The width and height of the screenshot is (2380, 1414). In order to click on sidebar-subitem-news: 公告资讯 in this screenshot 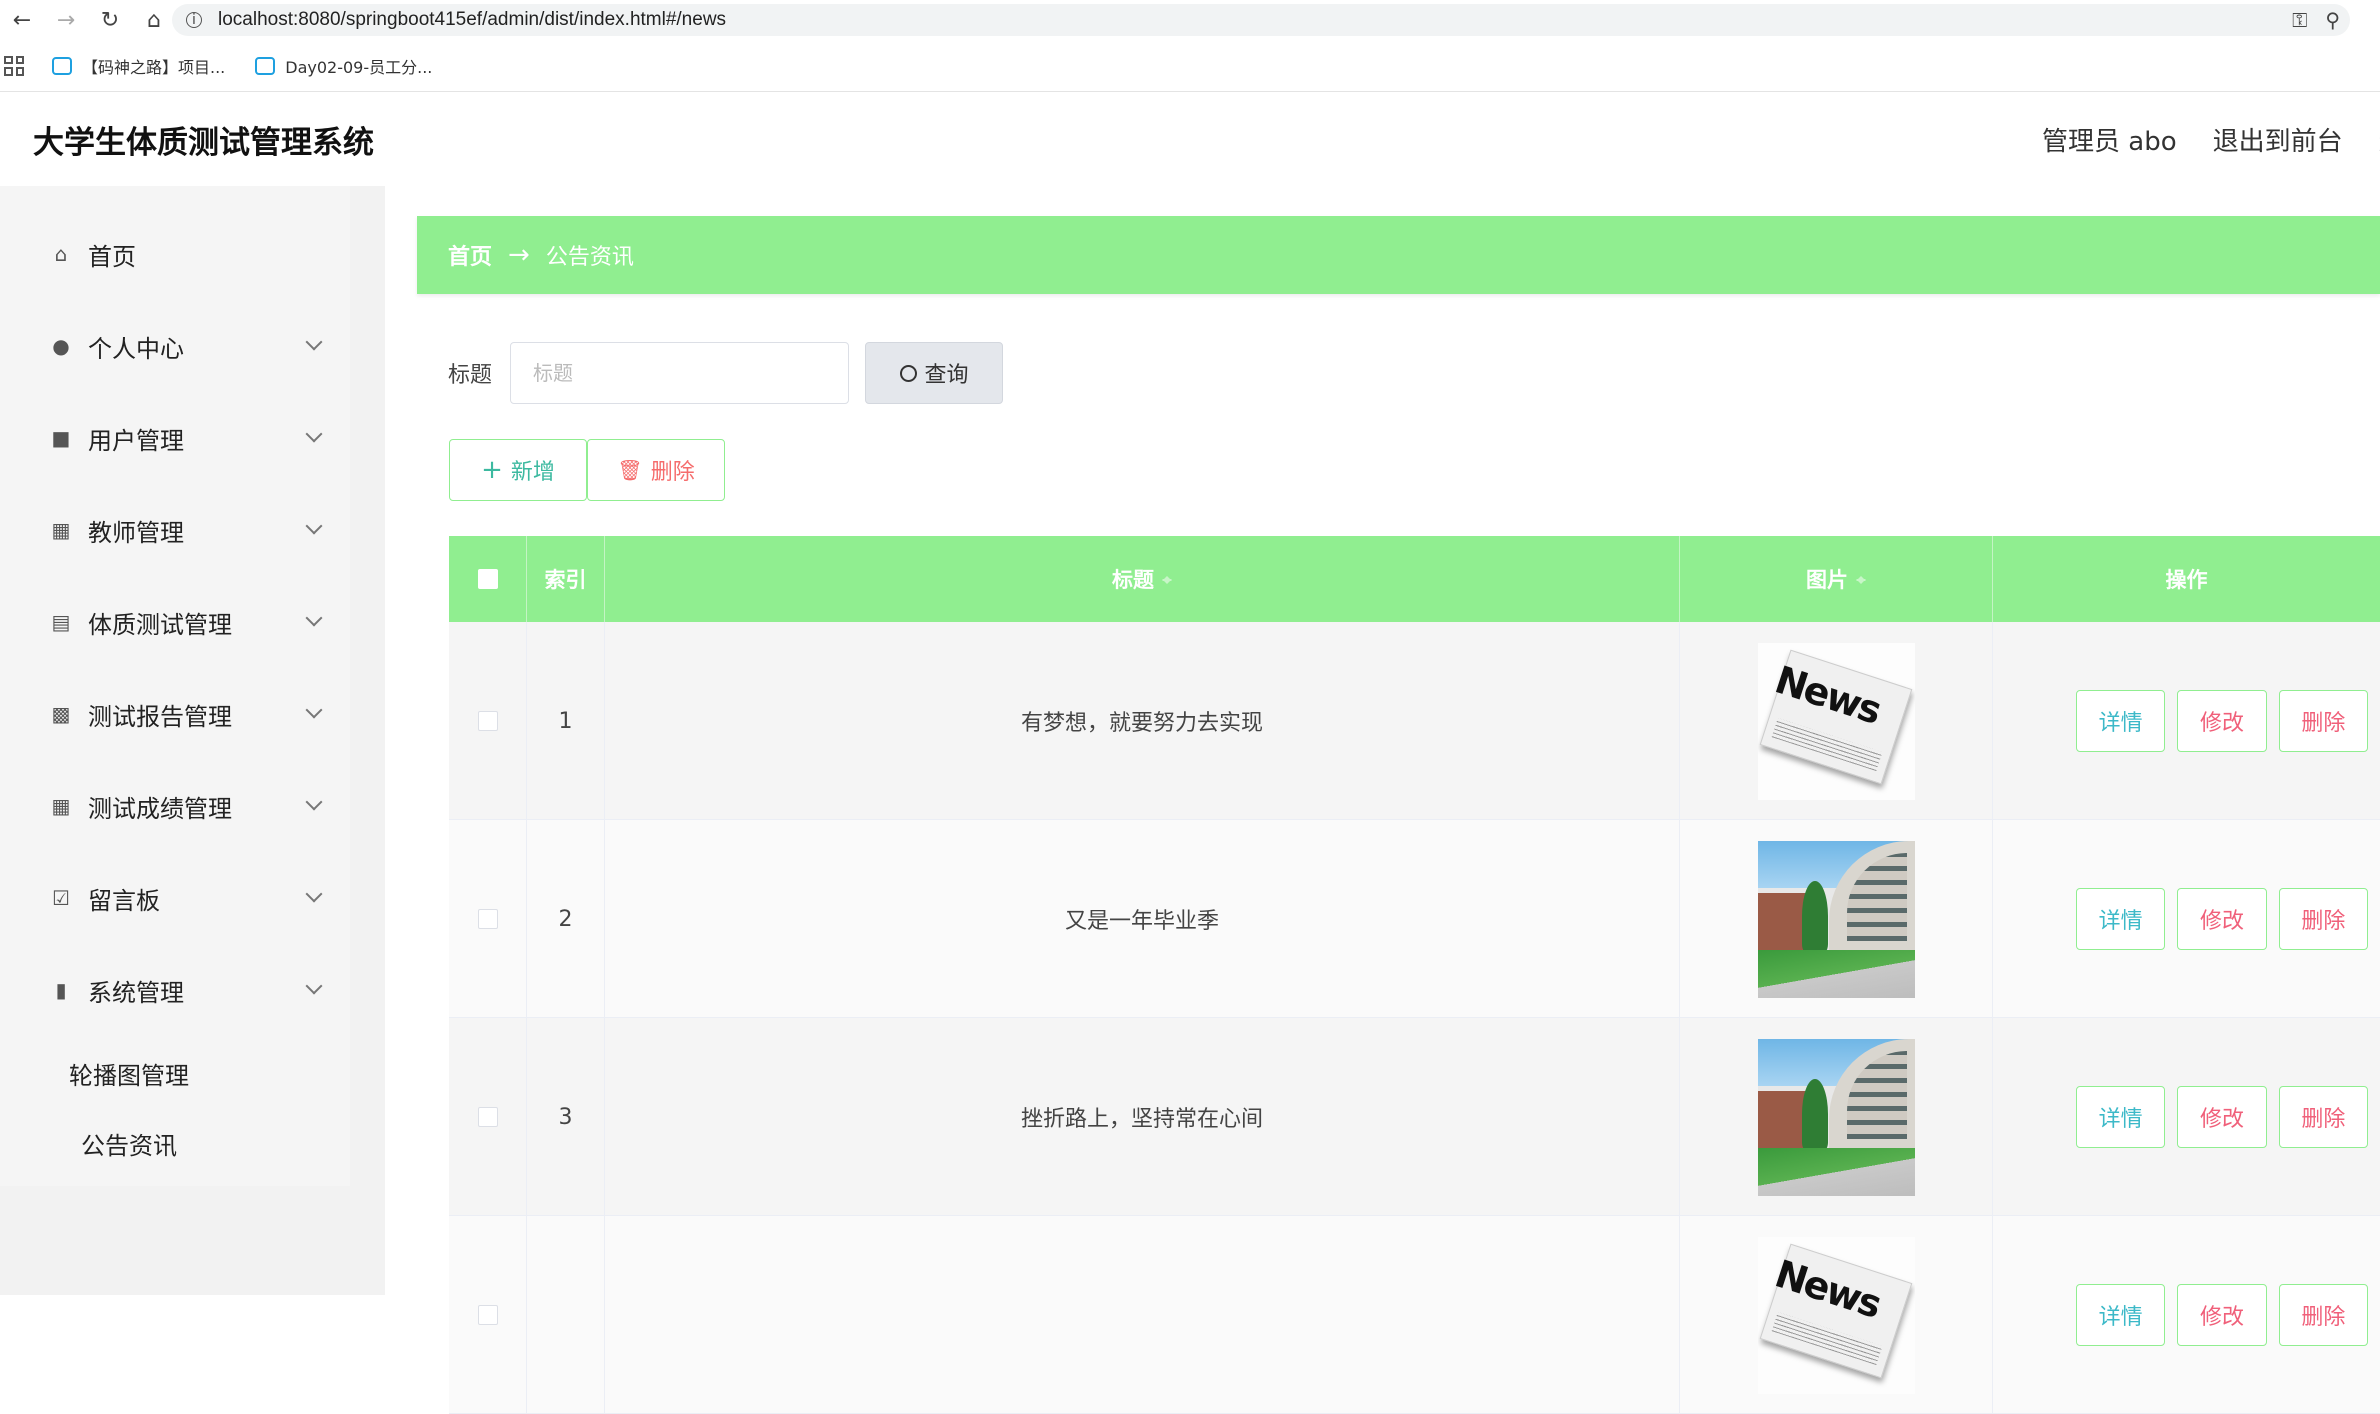, I will do `click(129, 1143)`.